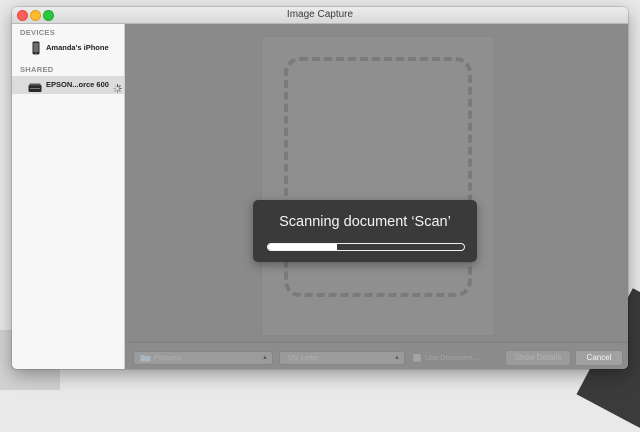  What do you see at coordinates (36, 50) in the screenshot?
I see `iphone-icon` at bounding box center [36, 50].